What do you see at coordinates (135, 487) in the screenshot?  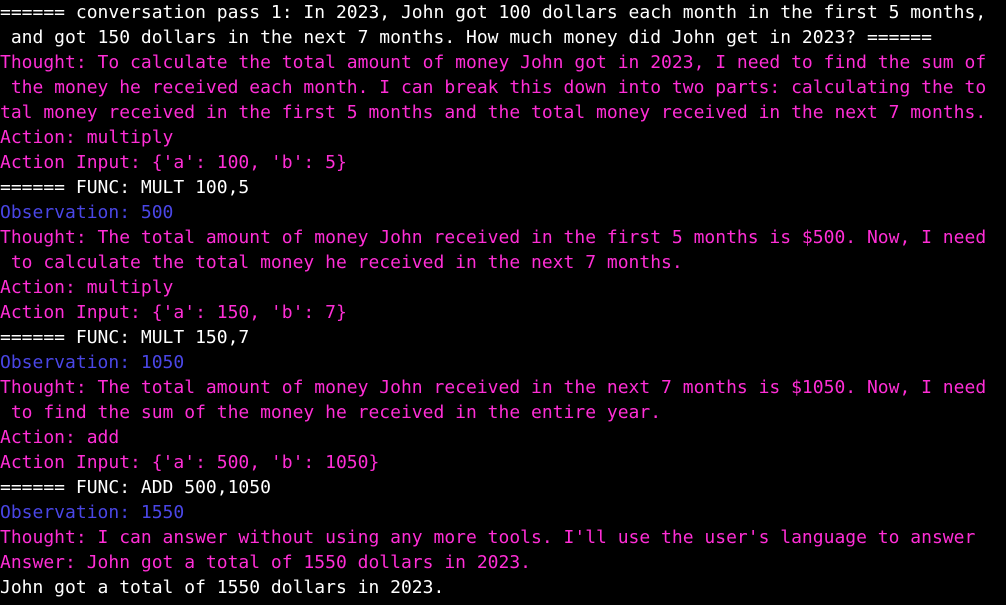 I see `func-line: ====== FUNC: ADD 500,1050` at bounding box center [135, 487].